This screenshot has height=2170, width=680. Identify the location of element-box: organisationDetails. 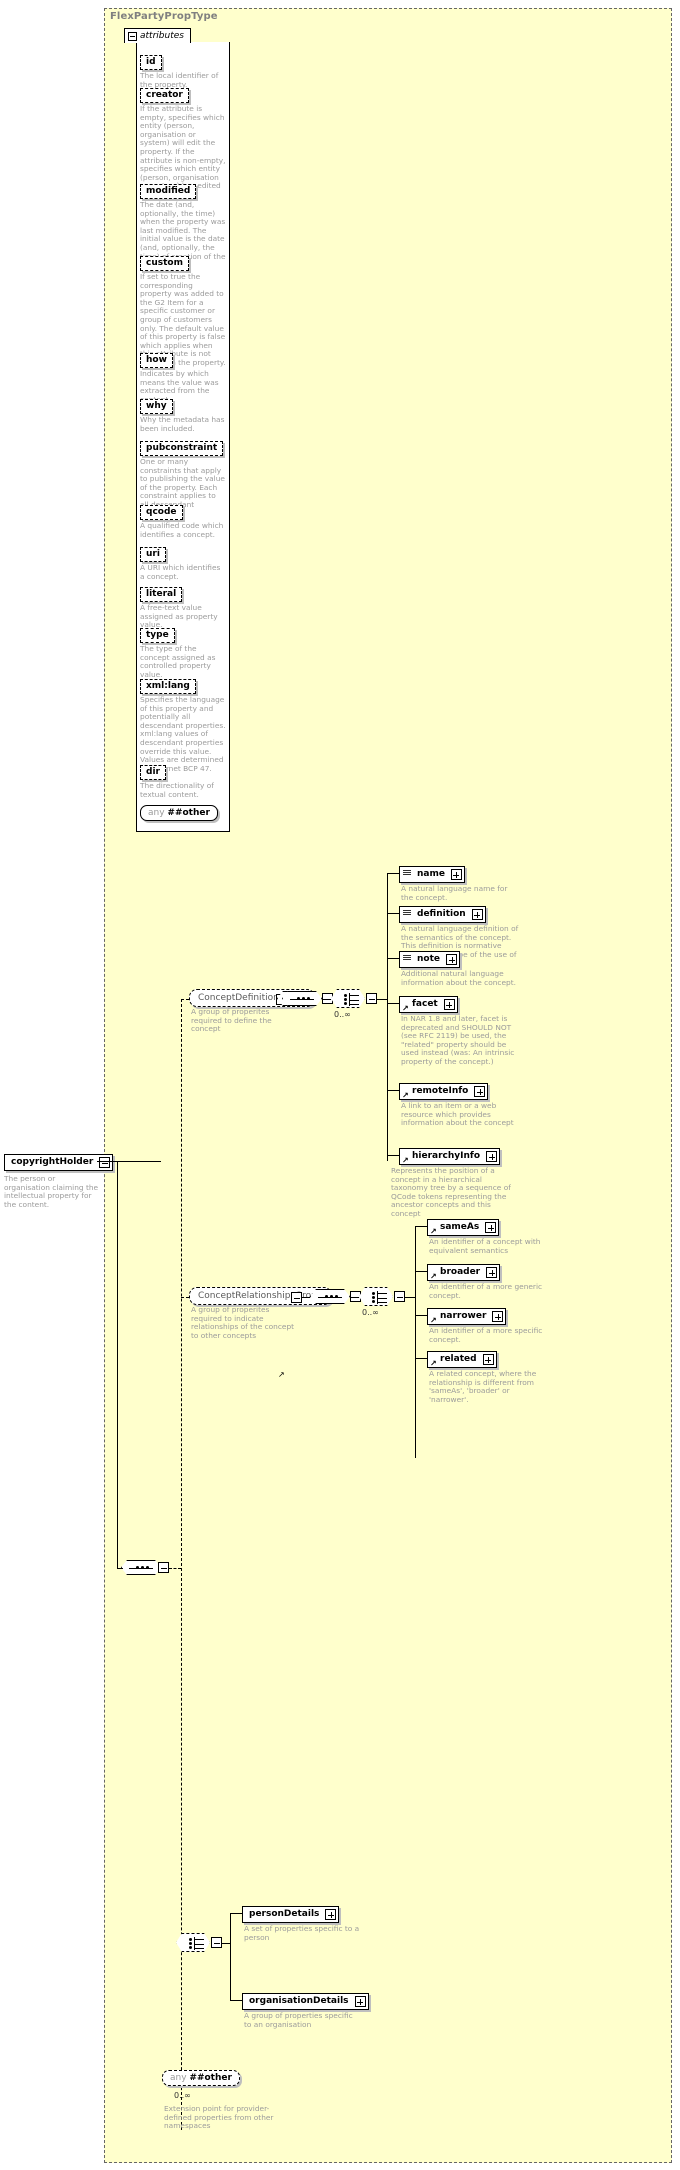
(305, 2001).